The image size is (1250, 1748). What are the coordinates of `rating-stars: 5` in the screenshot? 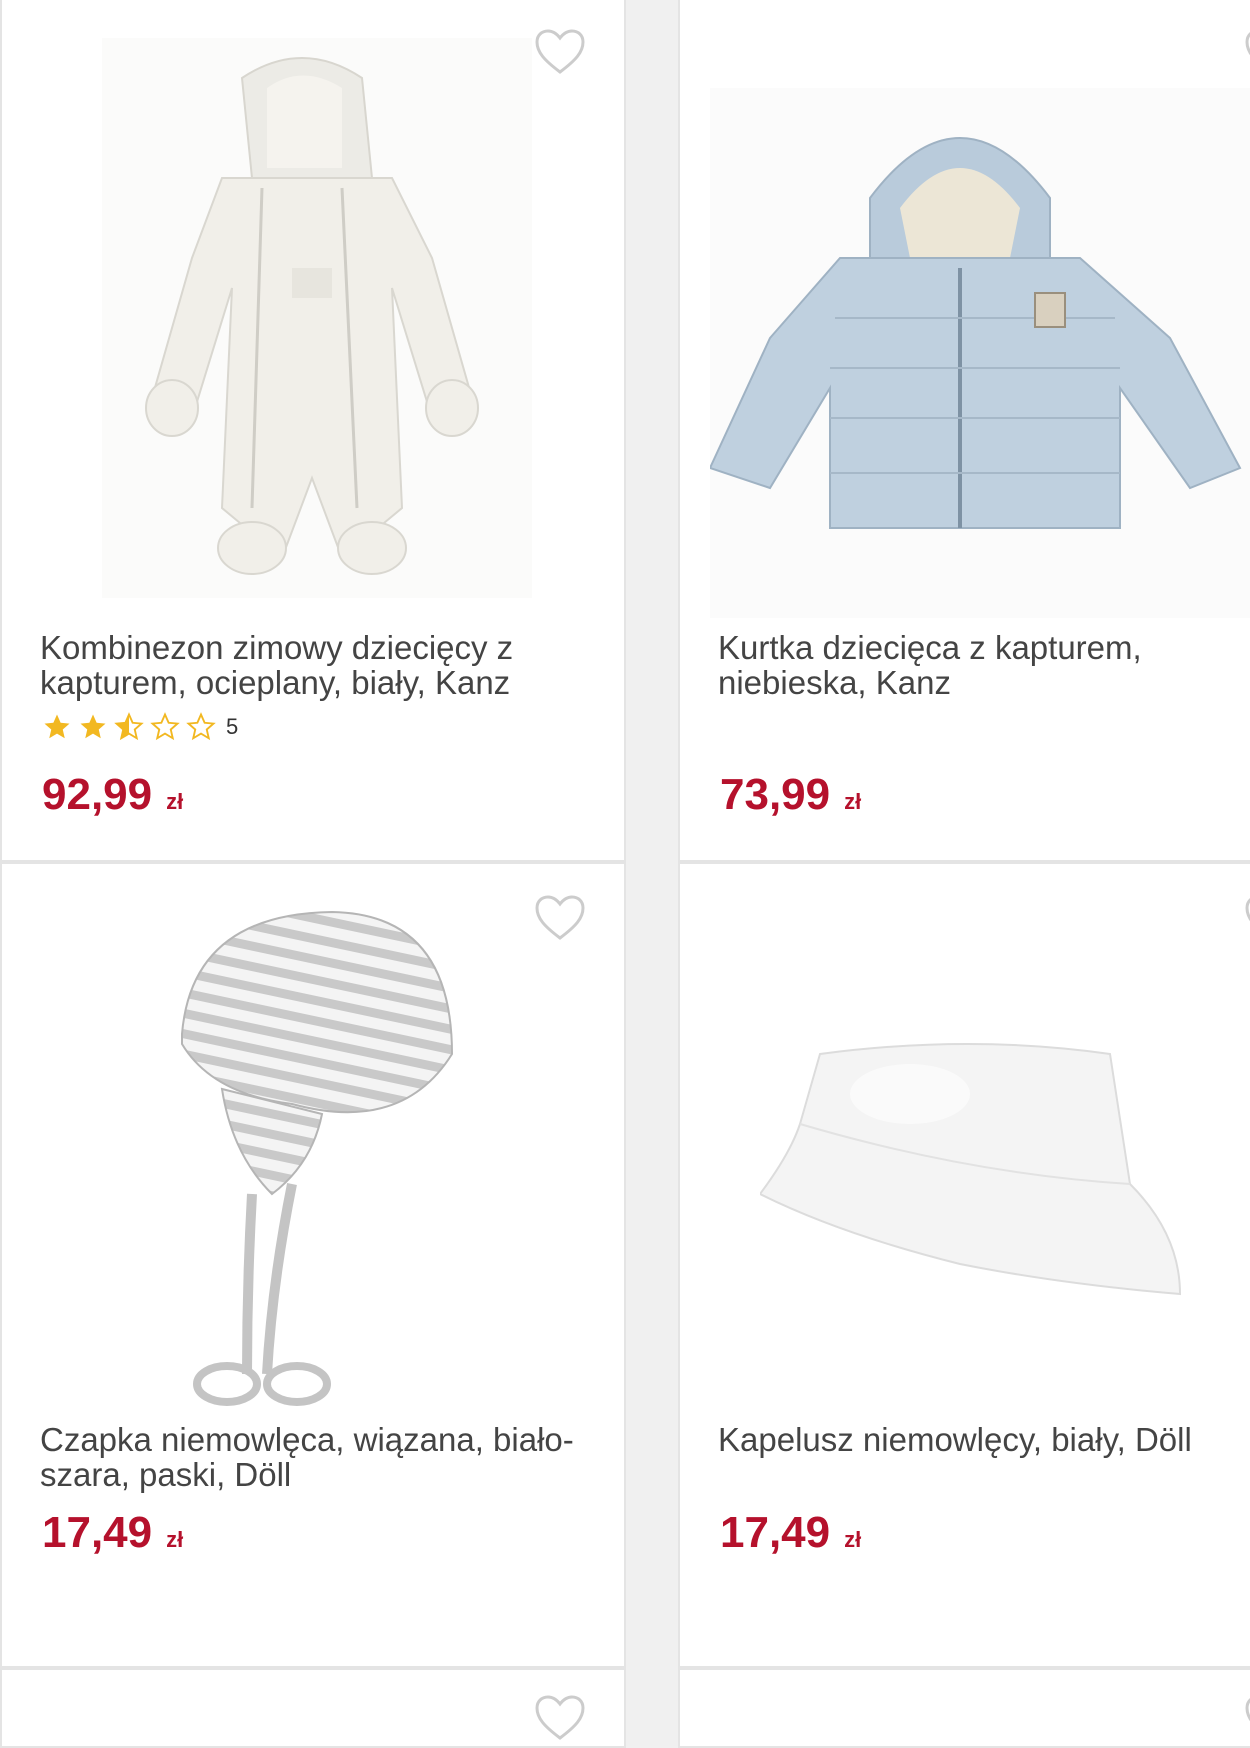 It's located at (140, 727).